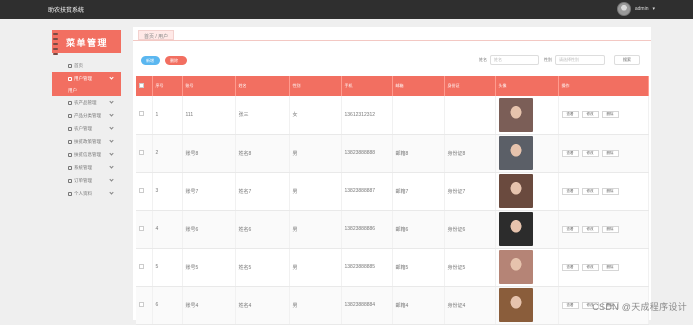  Describe the element at coordinates (470, 191) in the screenshot. I see `cell-idcard: 身份证7` at that location.